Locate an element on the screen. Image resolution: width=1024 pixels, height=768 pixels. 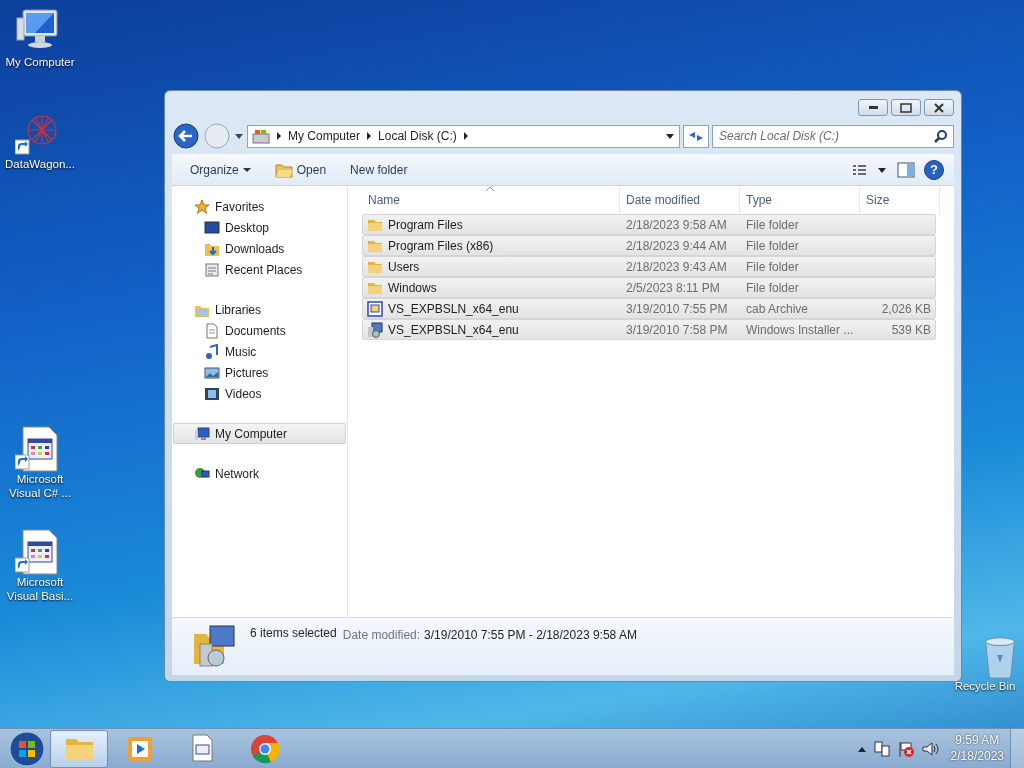
maximize-icon is located at coordinates (906, 107).